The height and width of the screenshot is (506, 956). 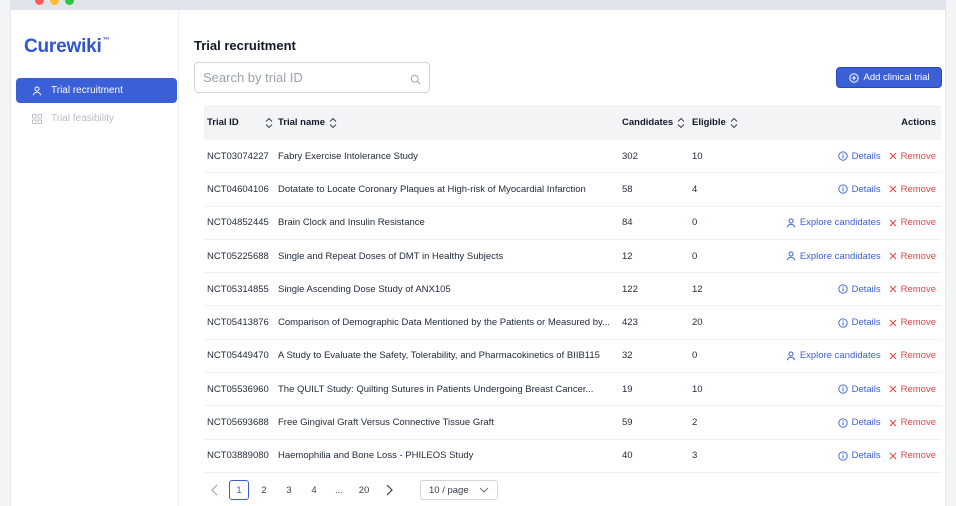 I want to click on header-label: Trial ID, so click(x=223, y=122).